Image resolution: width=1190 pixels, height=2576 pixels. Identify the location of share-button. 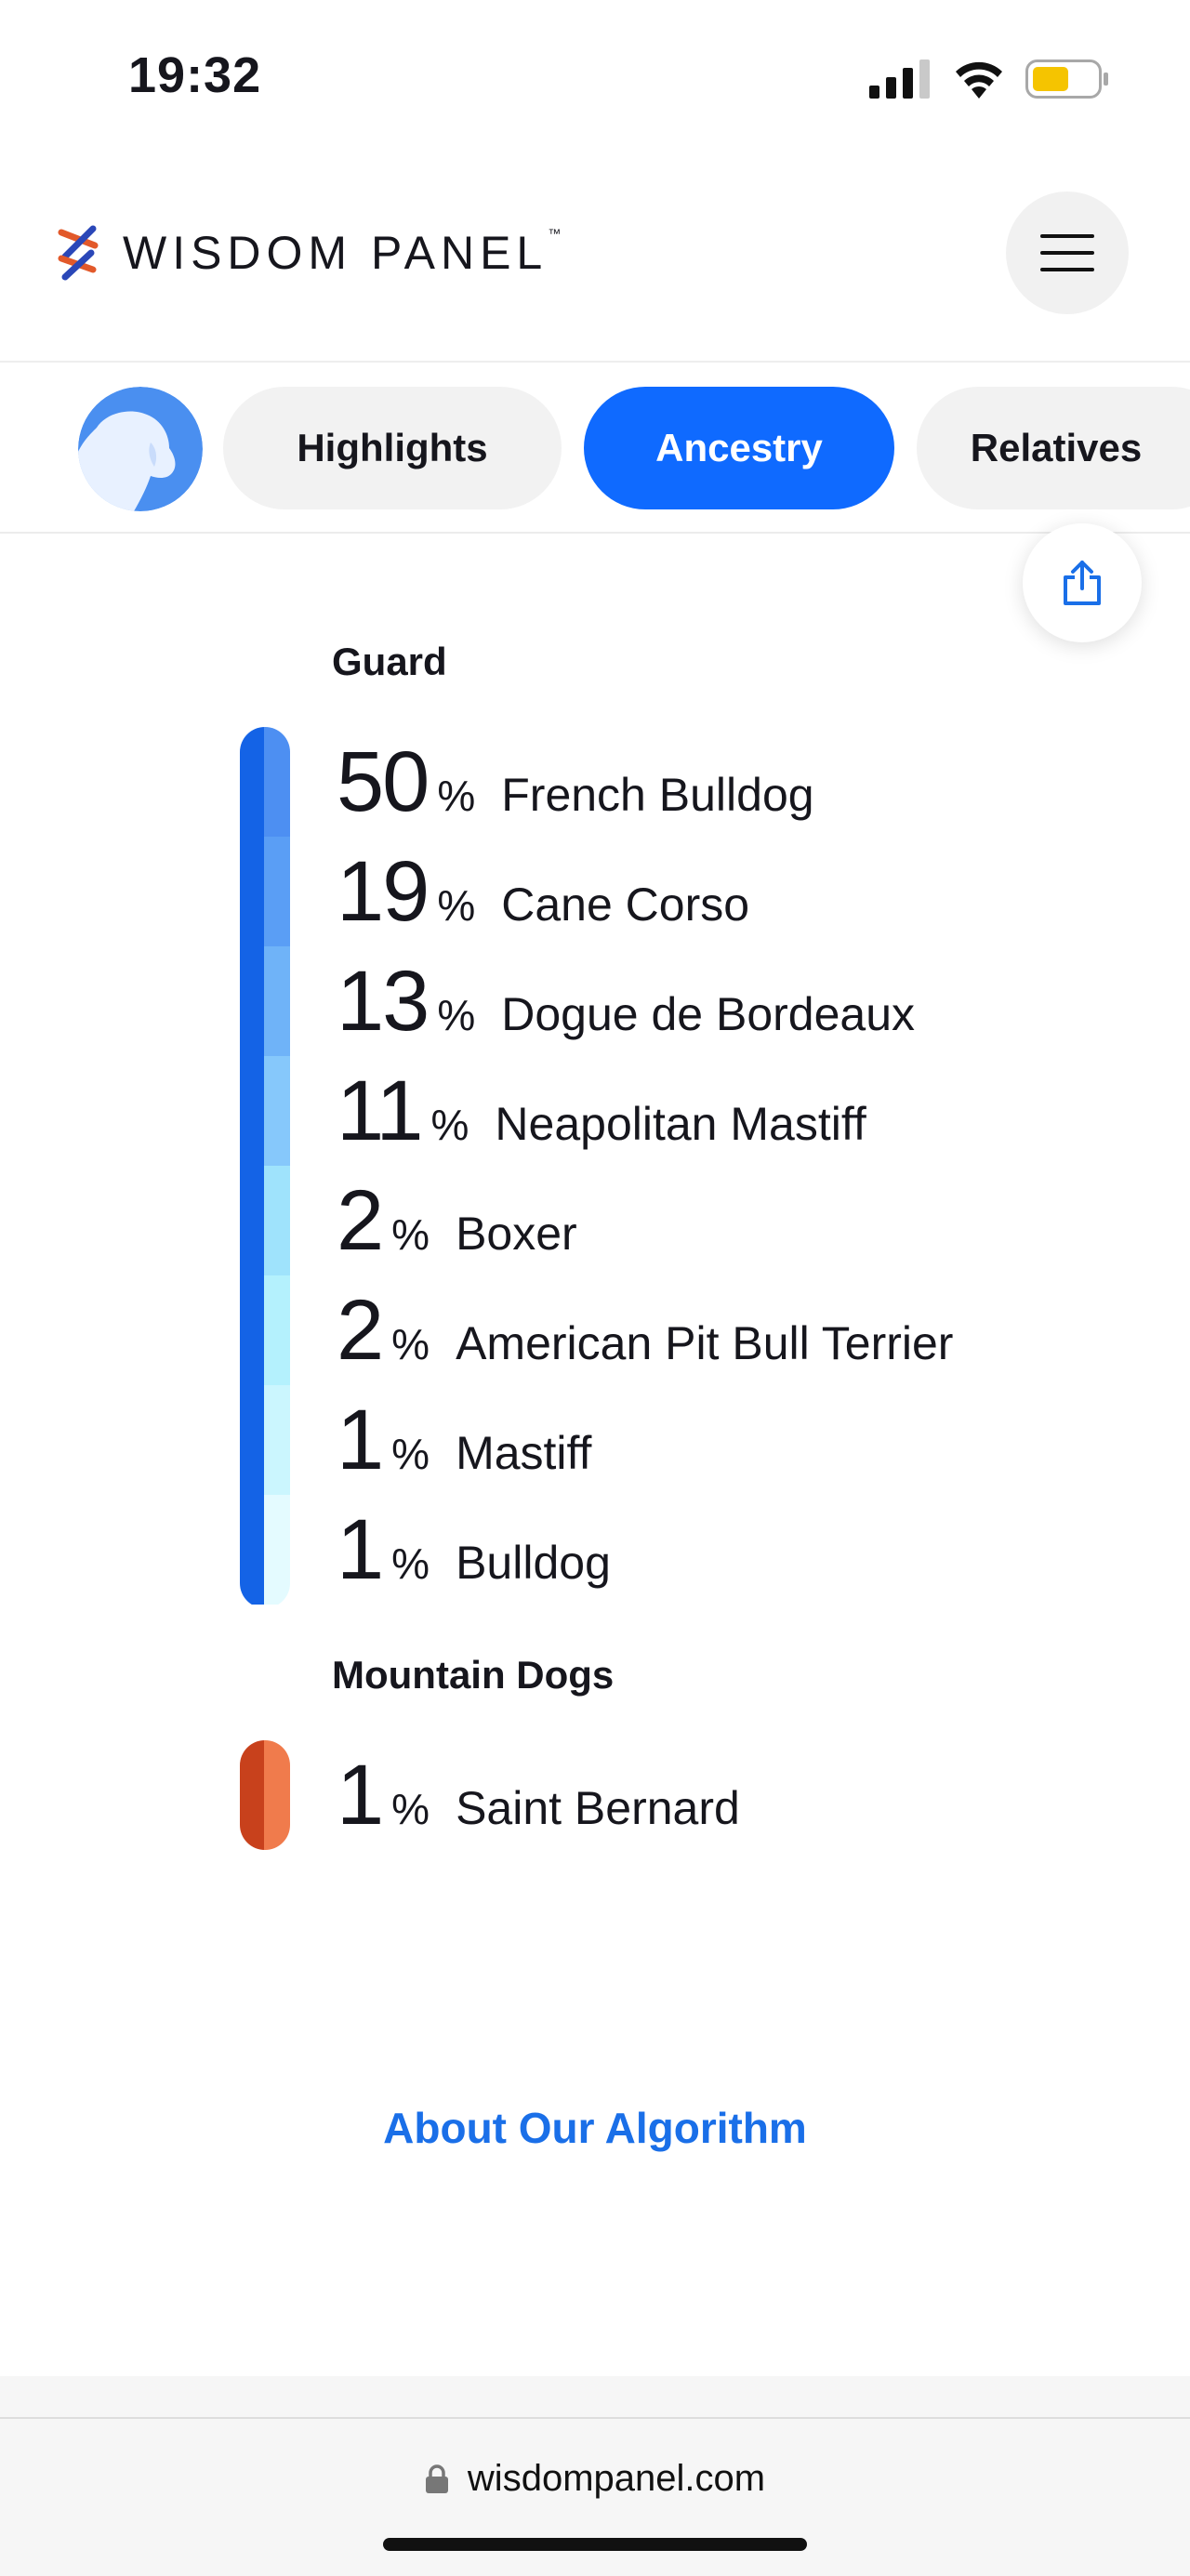
(1082, 582).